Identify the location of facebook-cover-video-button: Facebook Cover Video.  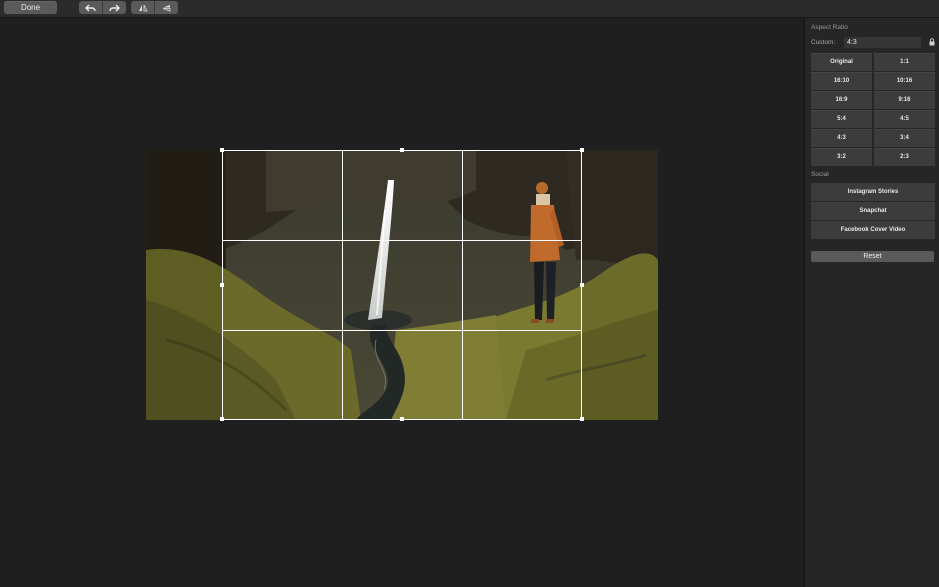
(873, 230).